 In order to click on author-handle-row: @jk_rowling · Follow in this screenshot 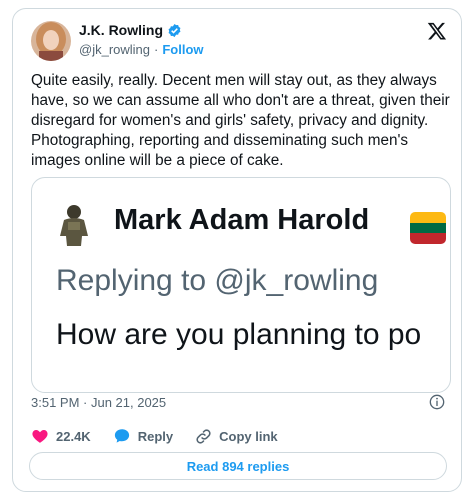, I will do `click(141, 49)`.